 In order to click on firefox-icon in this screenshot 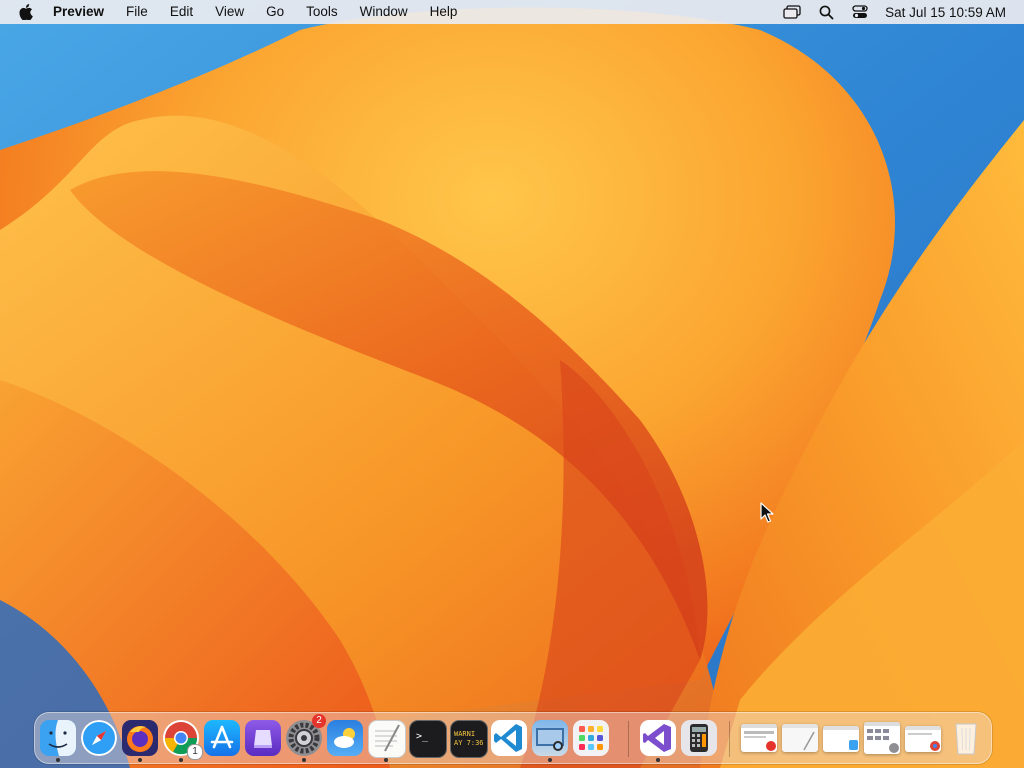, I will do `click(140, 738)`.